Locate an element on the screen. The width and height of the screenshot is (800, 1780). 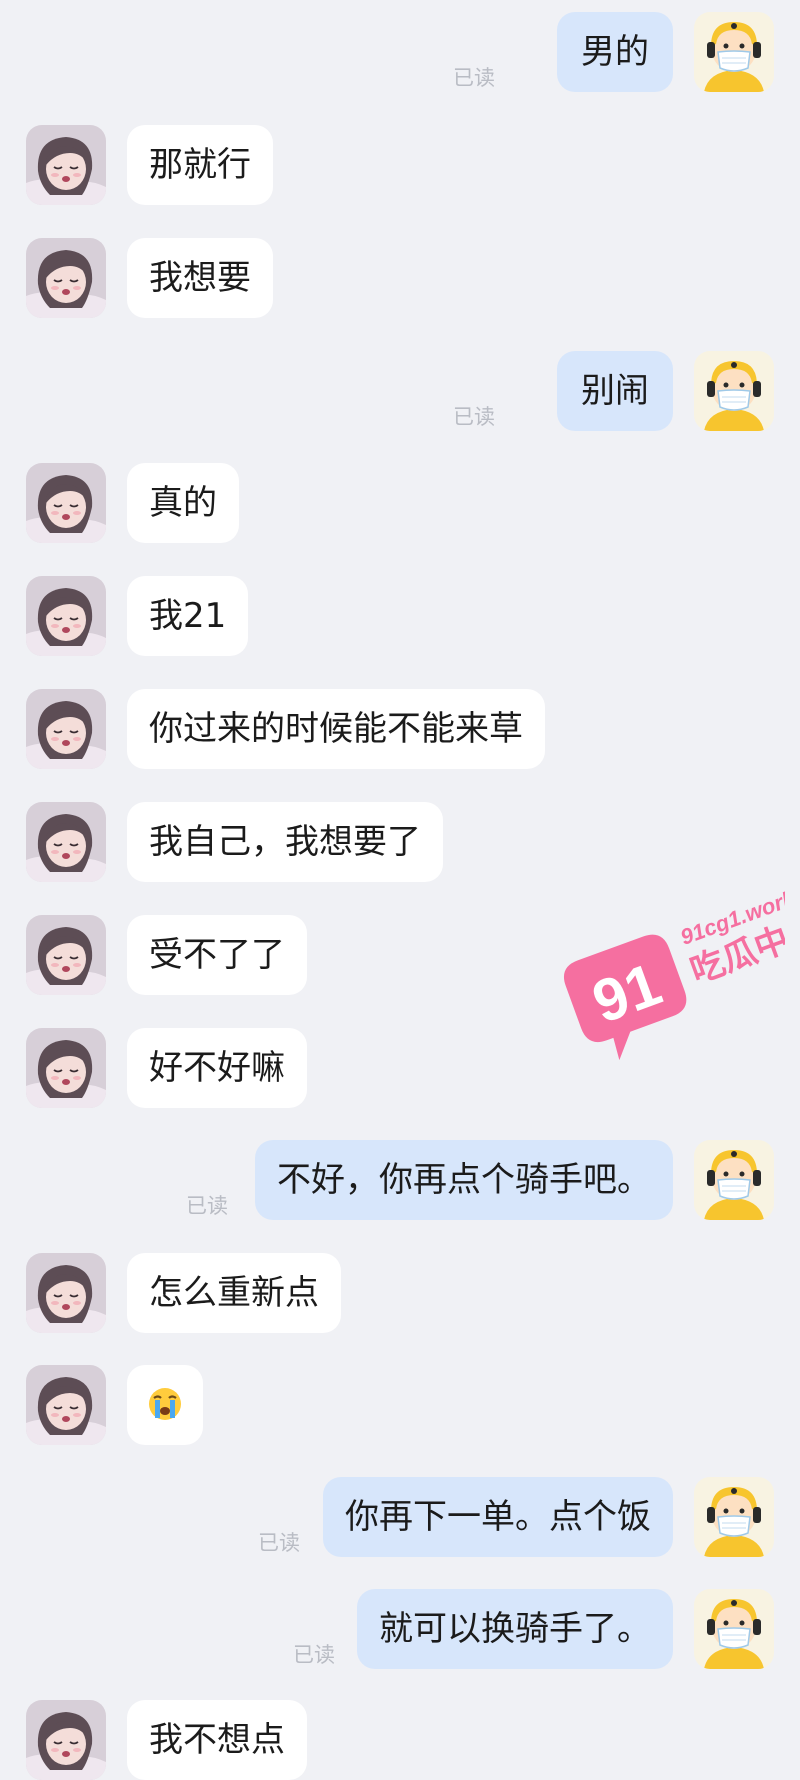
message-bubble: 就可以换骑手了。 is located at coordinates (515, 1629).